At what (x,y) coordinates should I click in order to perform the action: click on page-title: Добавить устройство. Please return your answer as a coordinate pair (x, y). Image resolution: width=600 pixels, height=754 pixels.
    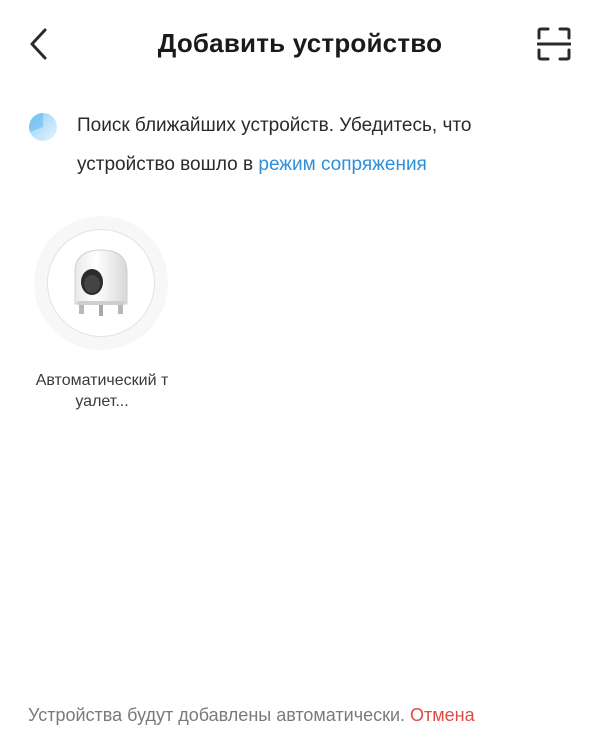
    Looking at the image, I should click on (300, 43).